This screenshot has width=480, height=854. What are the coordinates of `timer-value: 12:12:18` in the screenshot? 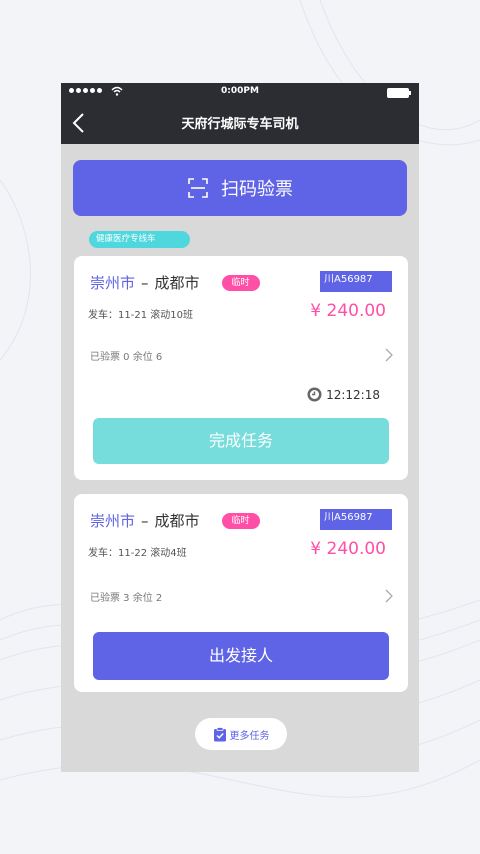 It's located at (353, 394).